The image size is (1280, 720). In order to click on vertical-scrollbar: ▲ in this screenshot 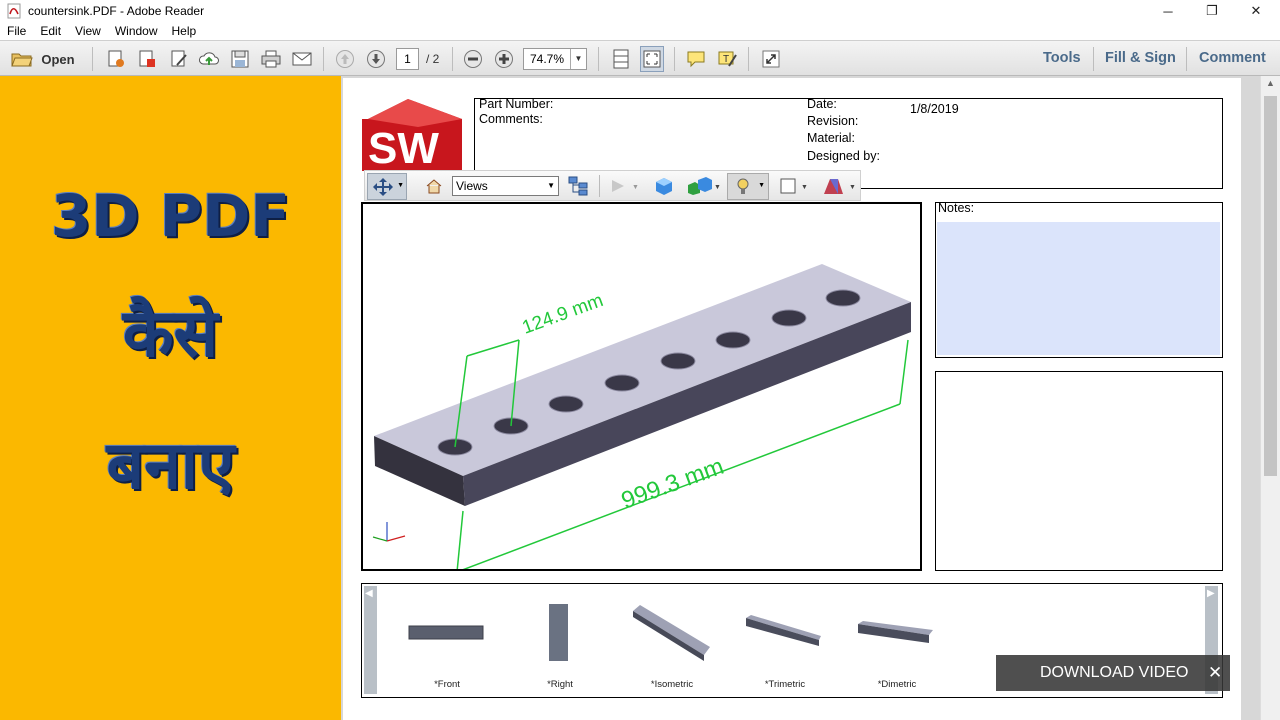, I will do `click(1270, 398)`.